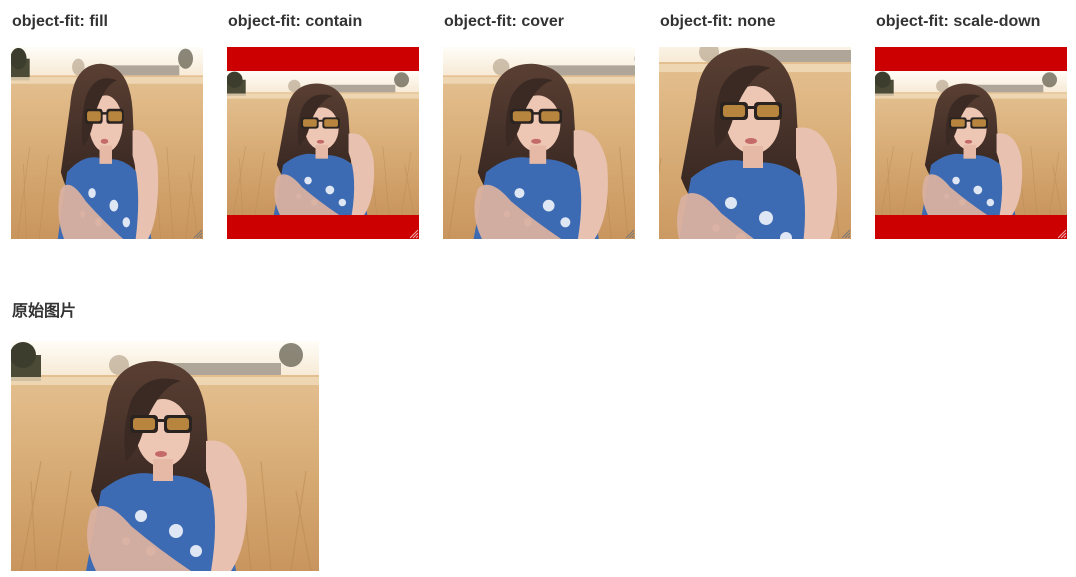 This screenshot has width=1076, height=577. I want to click on image-frame-none, so click(755, 143).